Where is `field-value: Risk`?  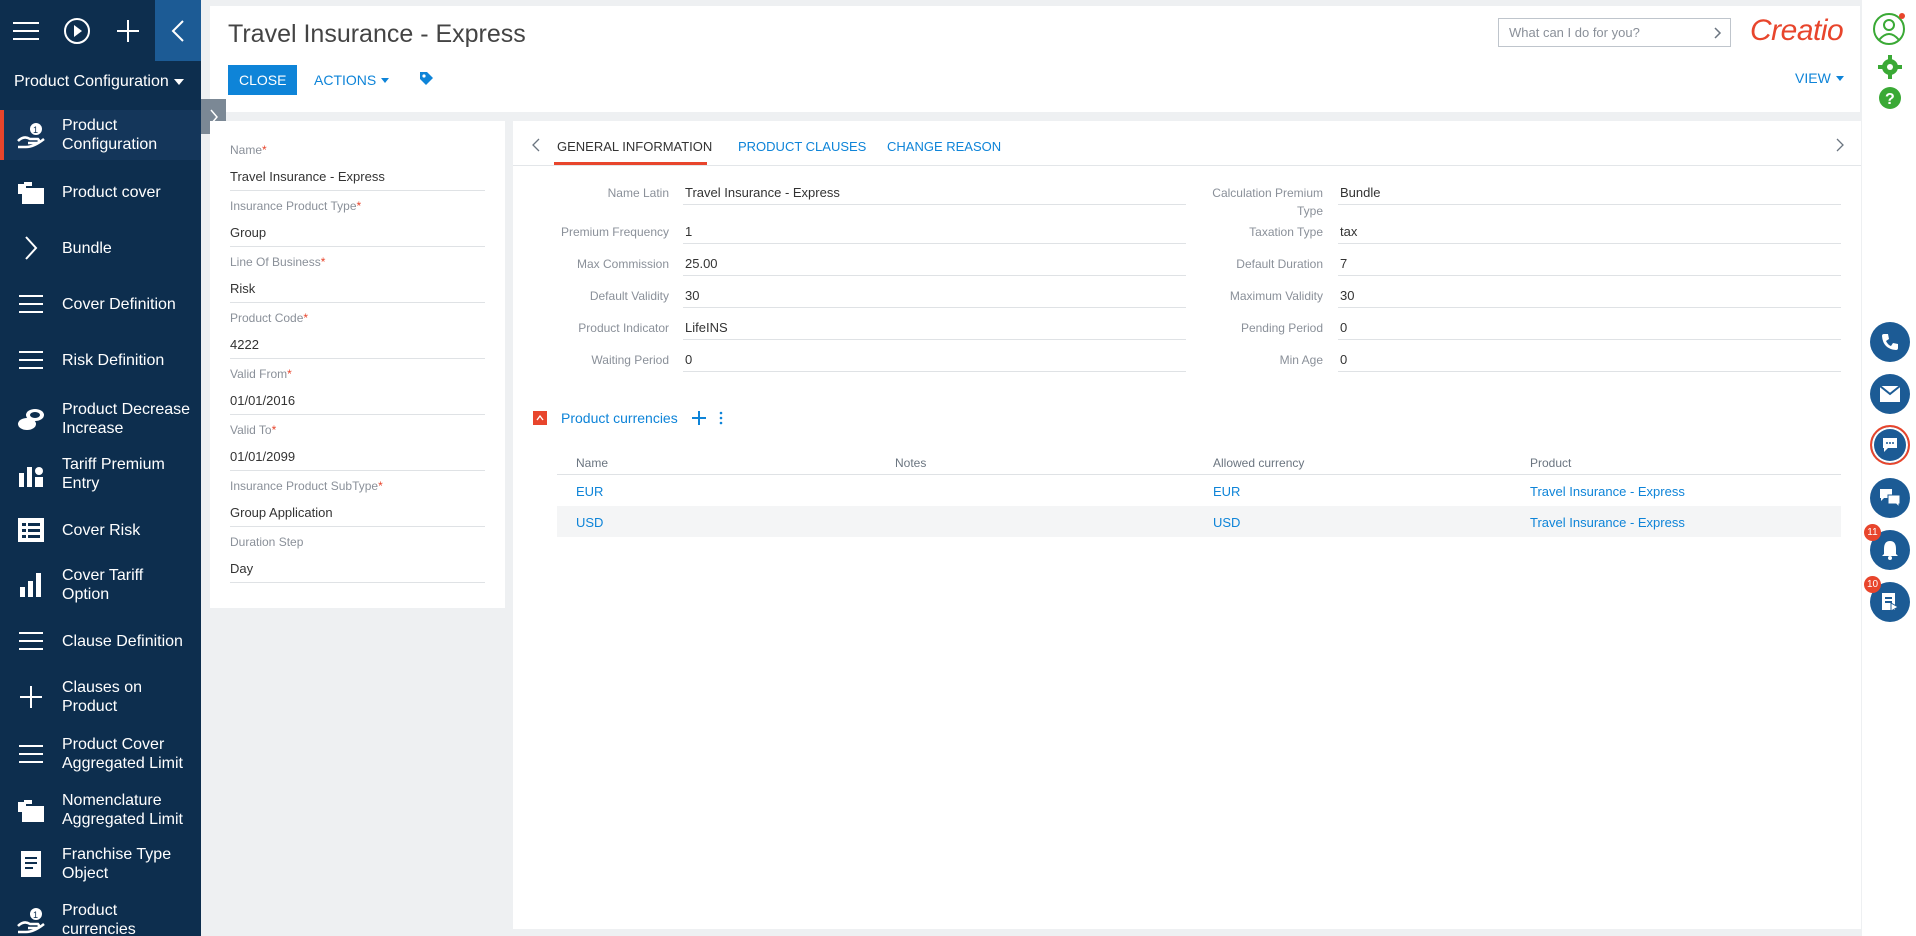 field-value: Risk is located at coordinates (357, 292).